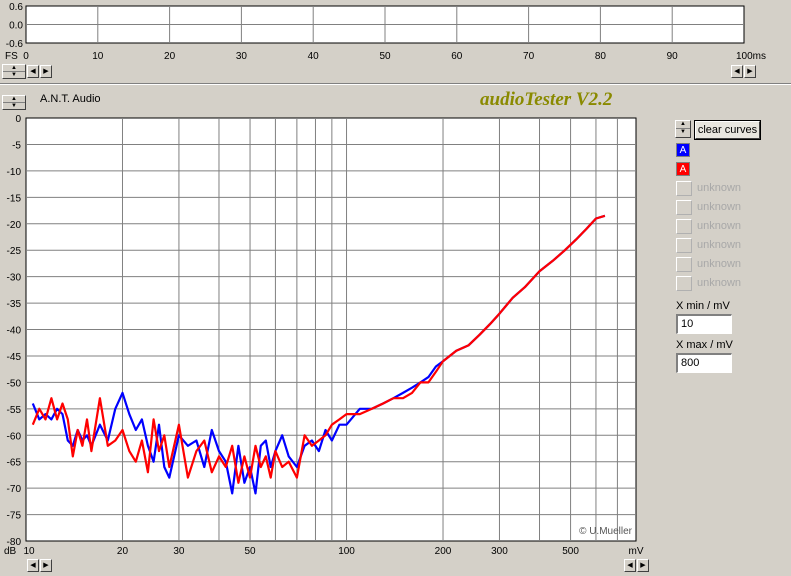 This screenshot has height=576, width=791. What do you see at coordinates (606, 531) in the screenshot?
I see `copyright-label: © U.Mueller` at bounding box center [606, 531].